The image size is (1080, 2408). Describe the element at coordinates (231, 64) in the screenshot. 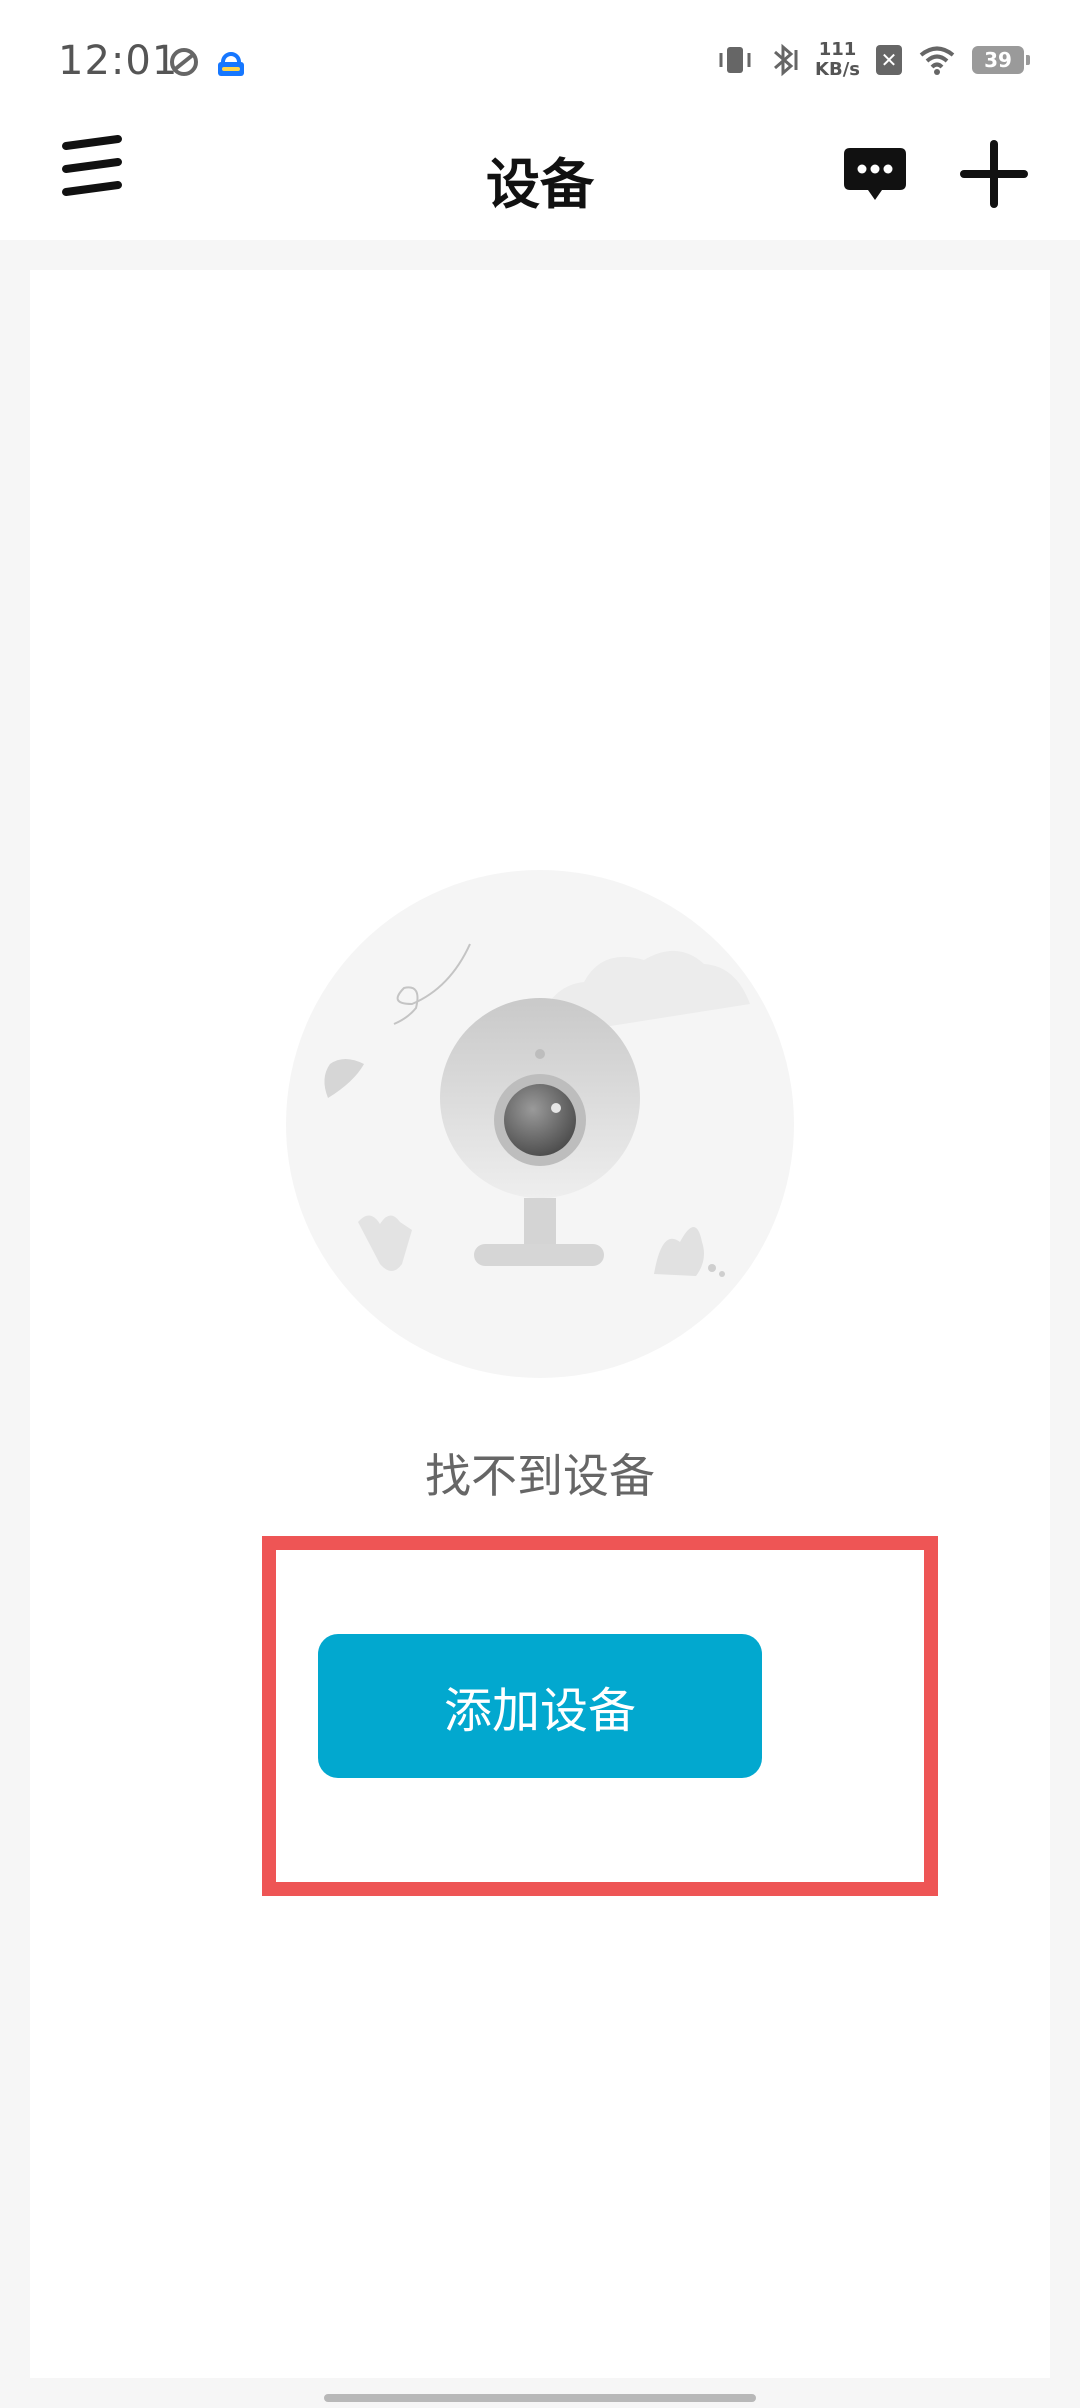

I see `app-badge-icon` at that location.